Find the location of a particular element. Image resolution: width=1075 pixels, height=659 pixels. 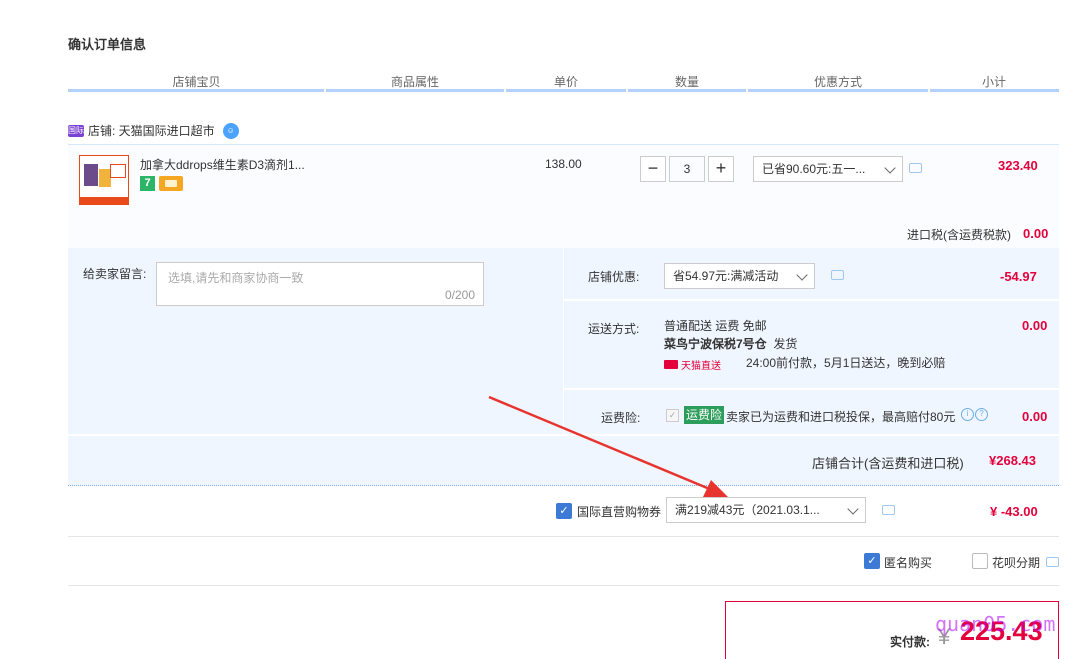

tmall-direct-logo: 天猫直送 is located at coordinates (692, 364).